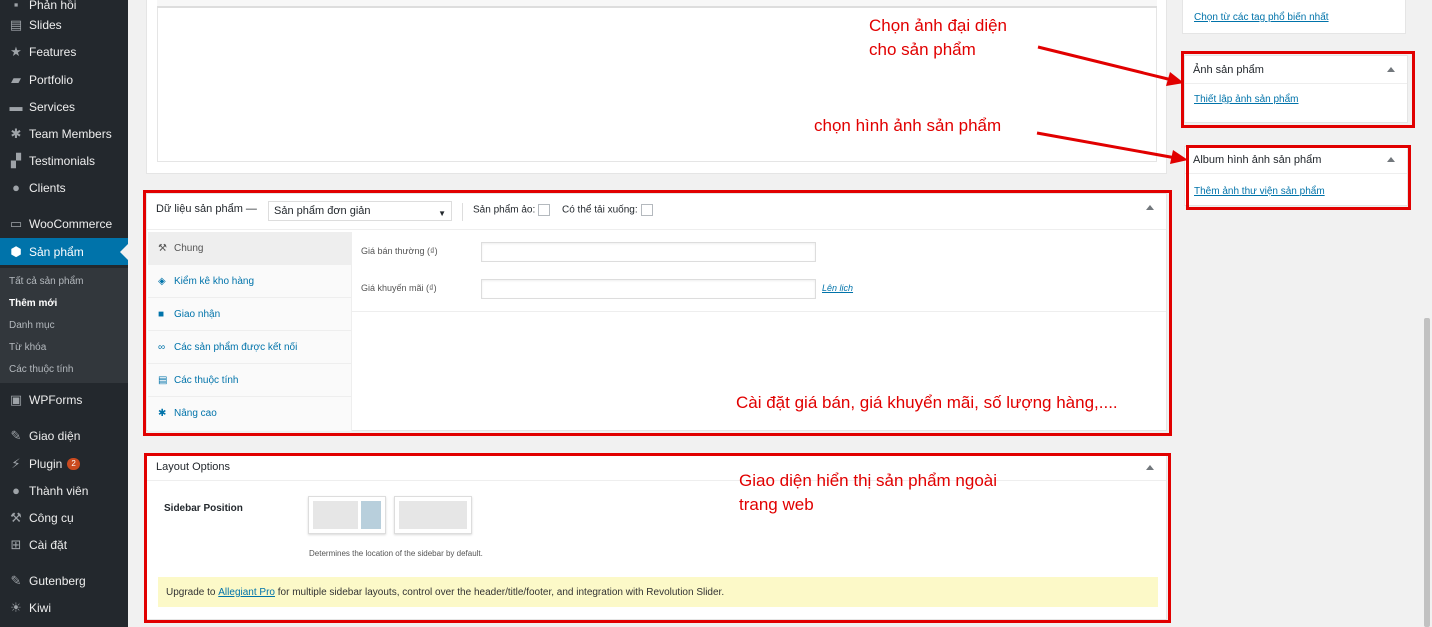 Image resolution: width=1432 pixels, height=627 pixels. I want to click on star-icon: ★, so click(16, 51).